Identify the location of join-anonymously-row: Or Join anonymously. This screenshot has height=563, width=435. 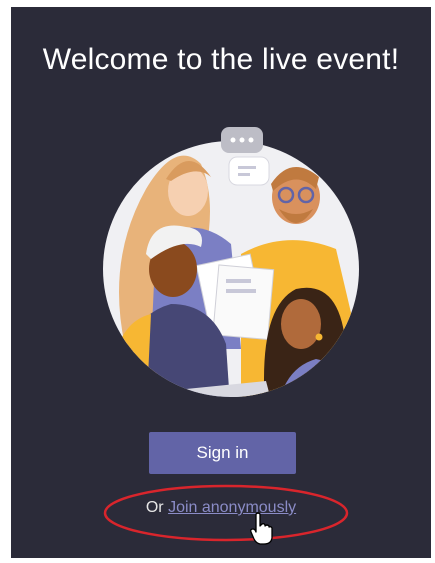
(221, 508).